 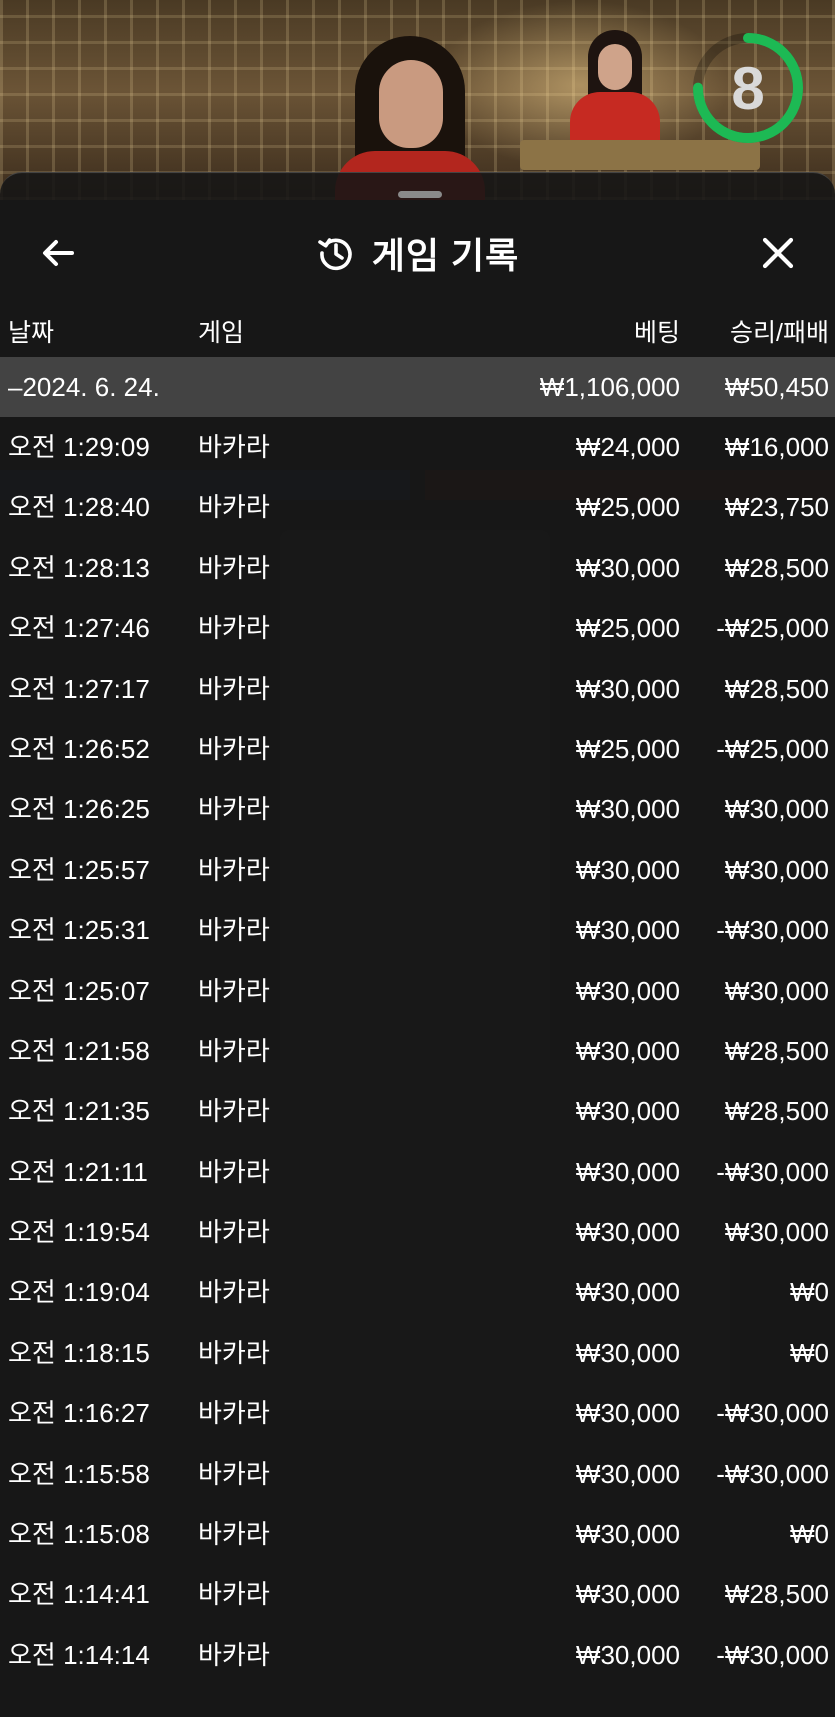 I want to click on table-row: 오전 1:26:52 바카라 ₩25,000 -₩25,000, so click(x=417, y=749).